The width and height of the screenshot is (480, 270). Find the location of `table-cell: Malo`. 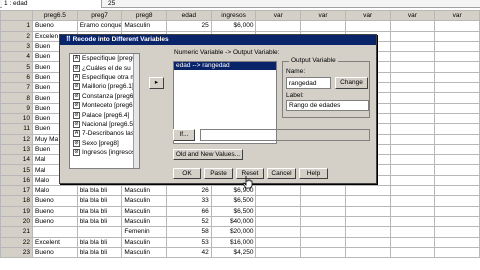

table-cell: Malo is located at coordinates (55, 191).